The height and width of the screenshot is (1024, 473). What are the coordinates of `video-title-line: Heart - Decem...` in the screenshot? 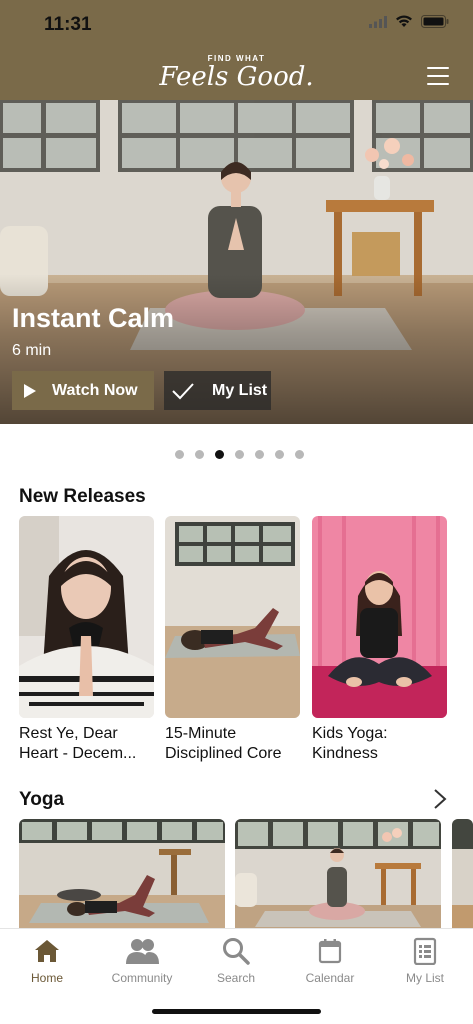 It's located at (78, 753).